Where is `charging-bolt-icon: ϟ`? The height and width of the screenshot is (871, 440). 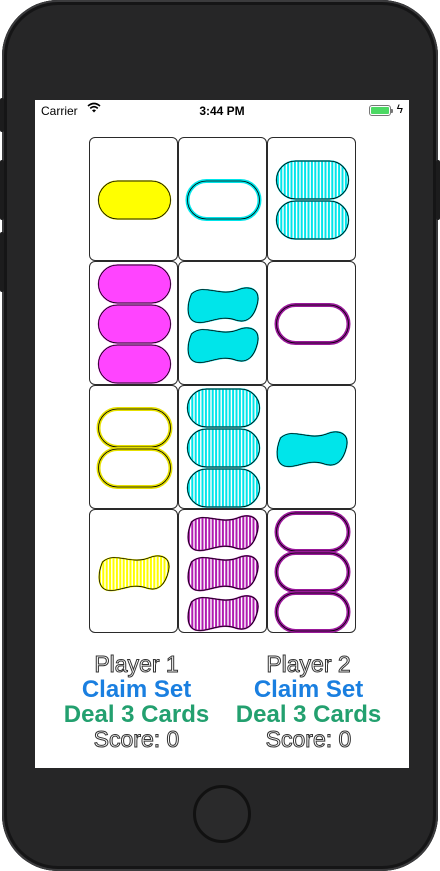
charging-bolt-icon: ϟ is located at coordinates (399, 109).